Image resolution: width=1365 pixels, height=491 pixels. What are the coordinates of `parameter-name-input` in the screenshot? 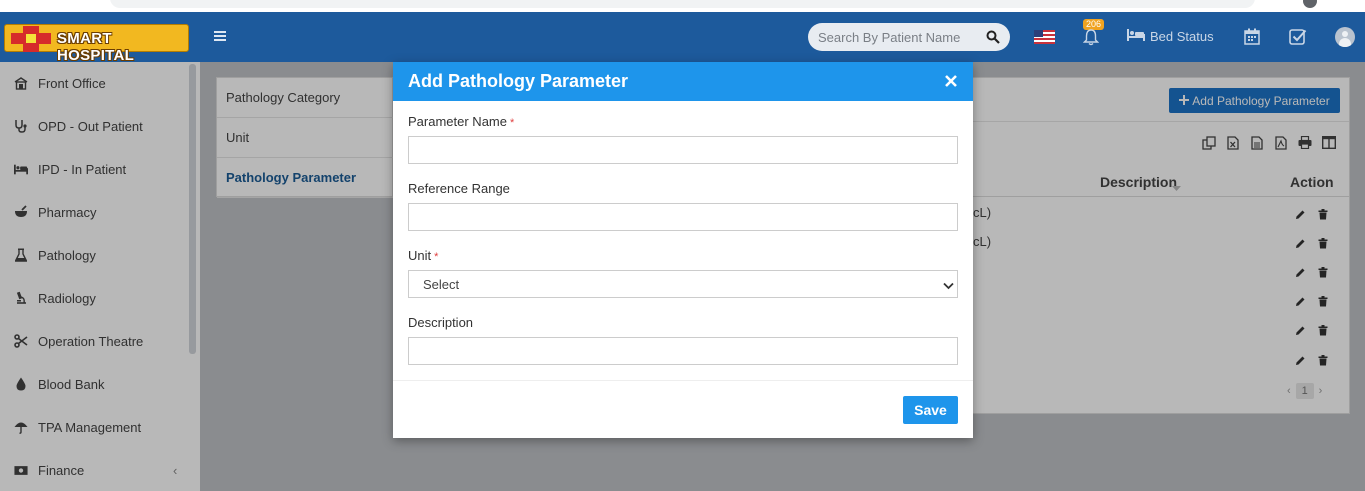 It's located at (683, 150).